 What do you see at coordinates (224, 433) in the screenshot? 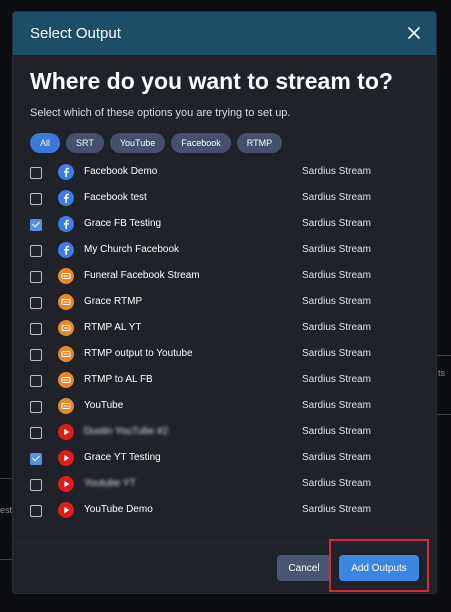
I see `output-row: Dustin YouTube #2 Sardius Stream` at bounding box center [224, 433].